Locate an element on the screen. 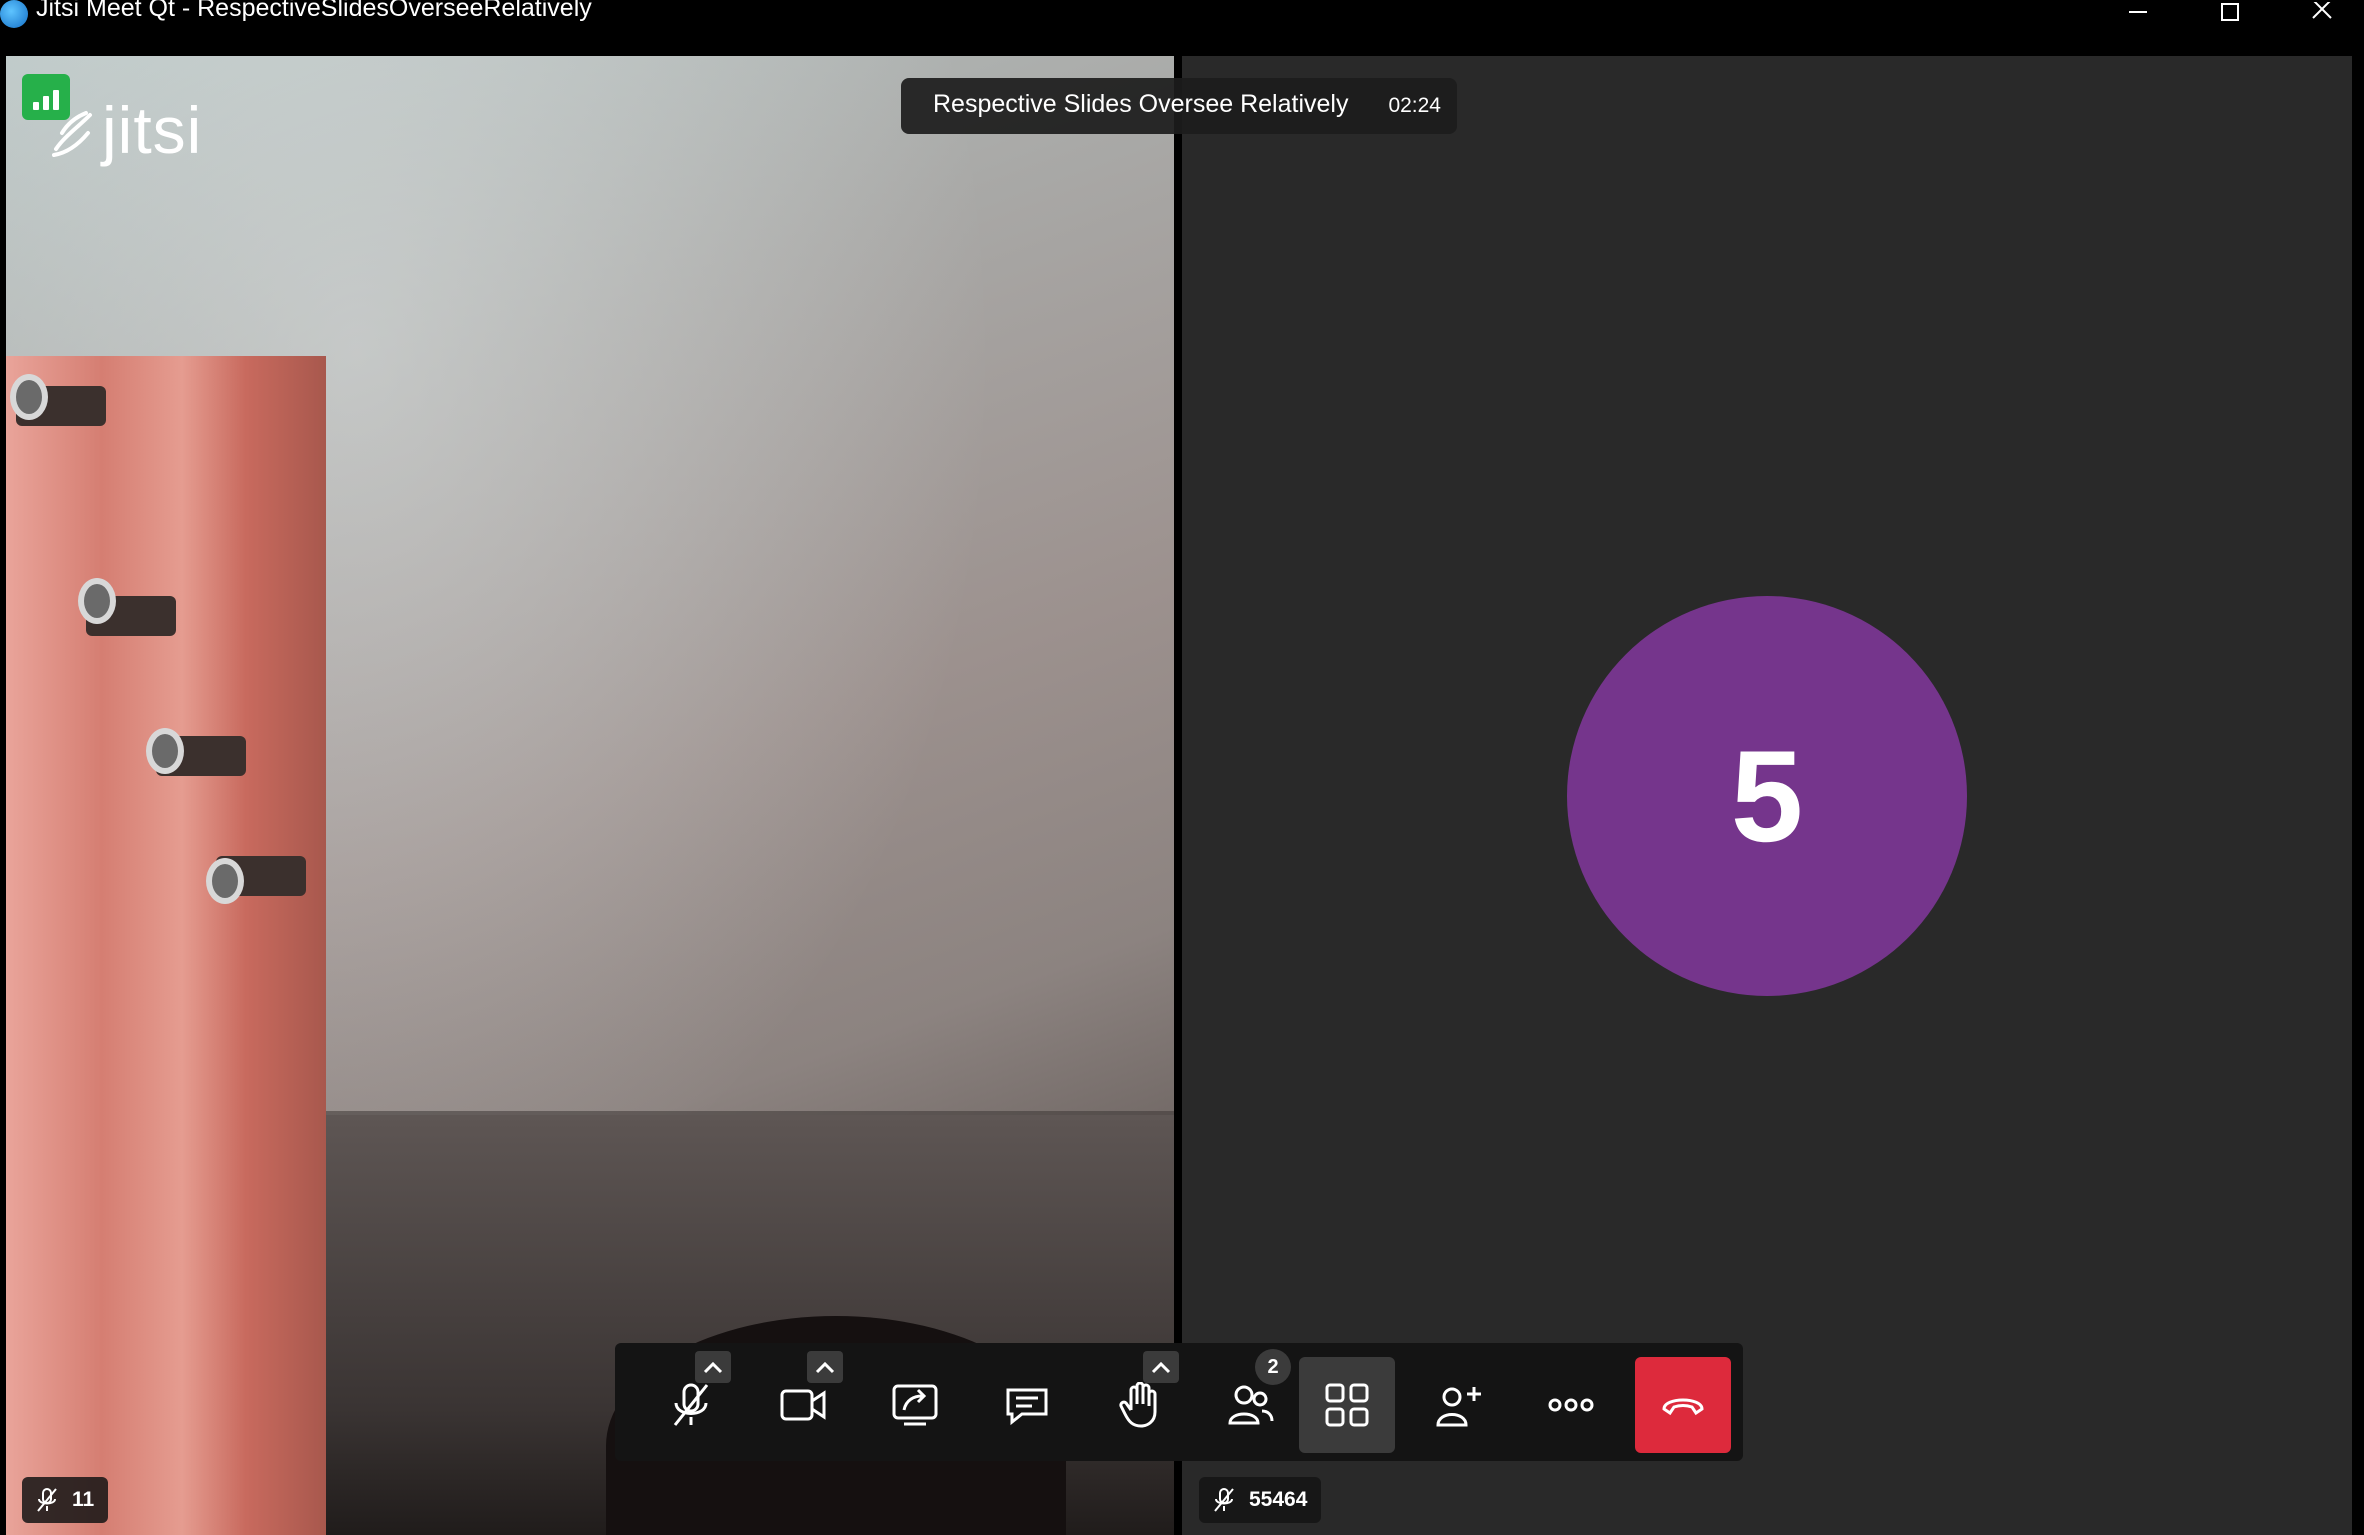 The image size is (2364, 1535). participants-icon is located at coordinates (1251, 1405).